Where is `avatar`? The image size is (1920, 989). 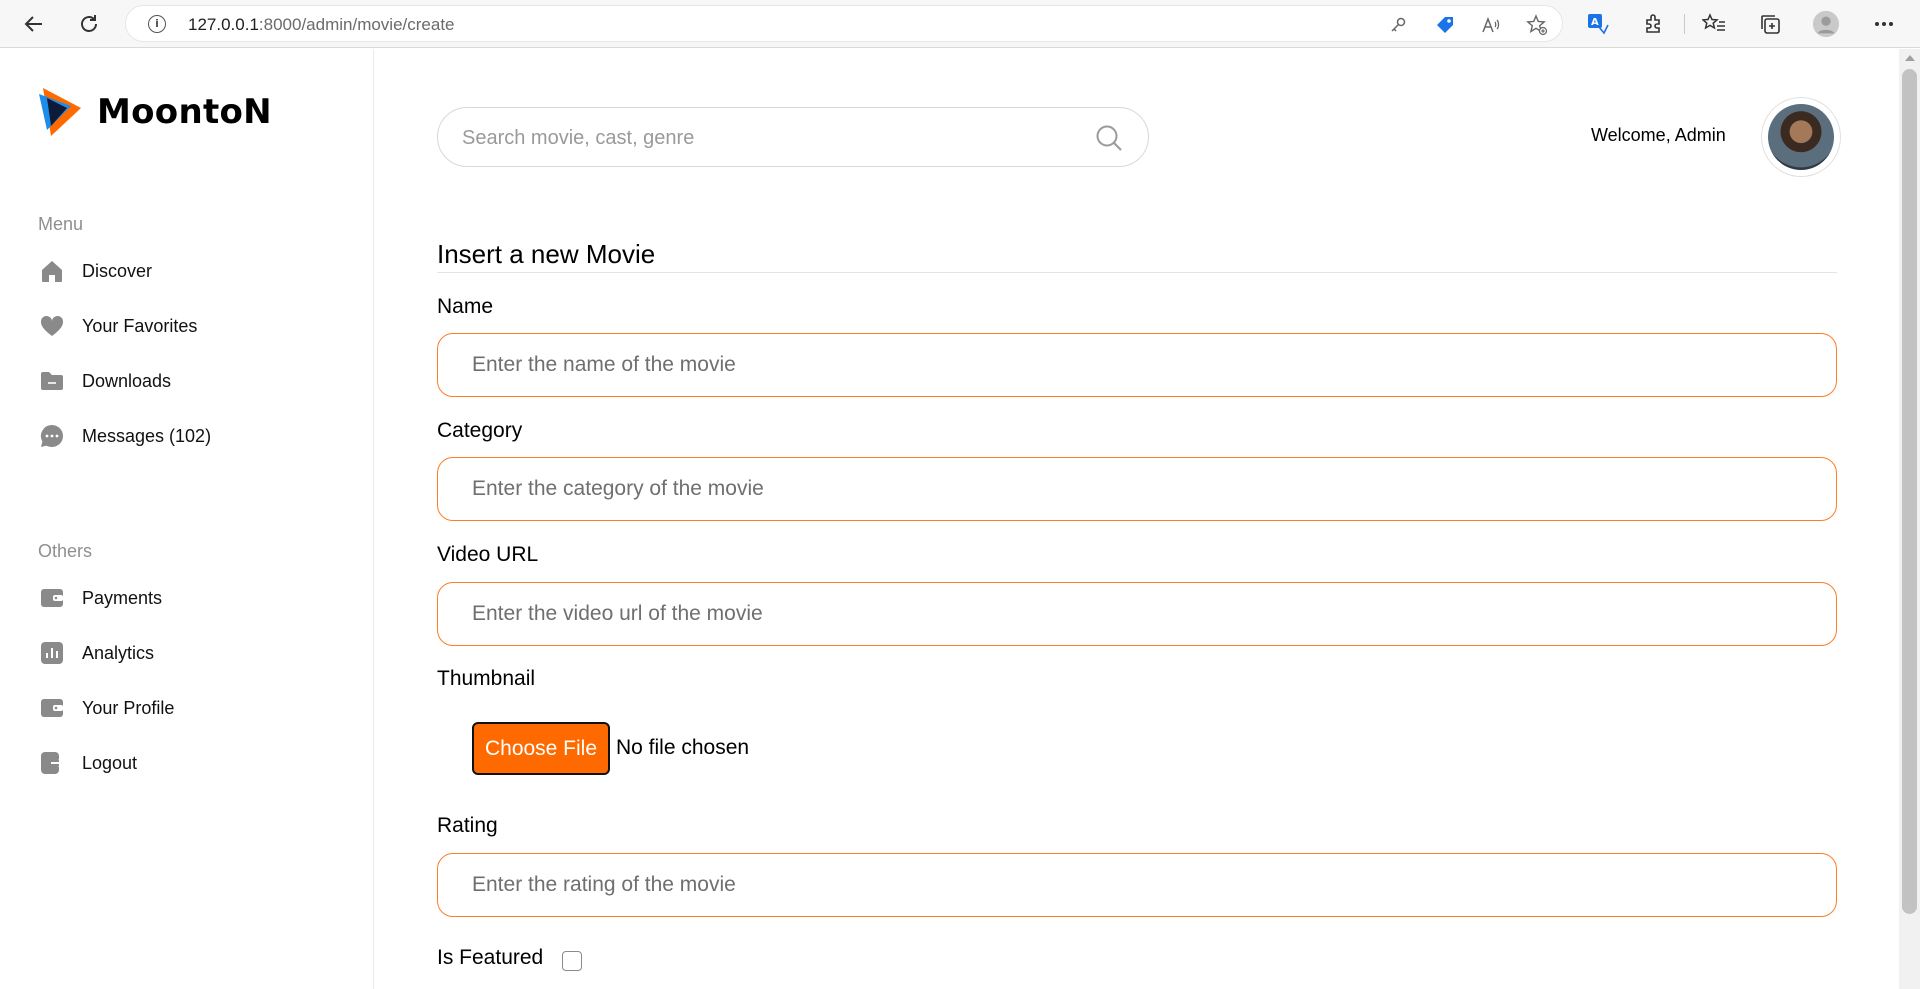 avatar is located at coordinates (1801, 137).